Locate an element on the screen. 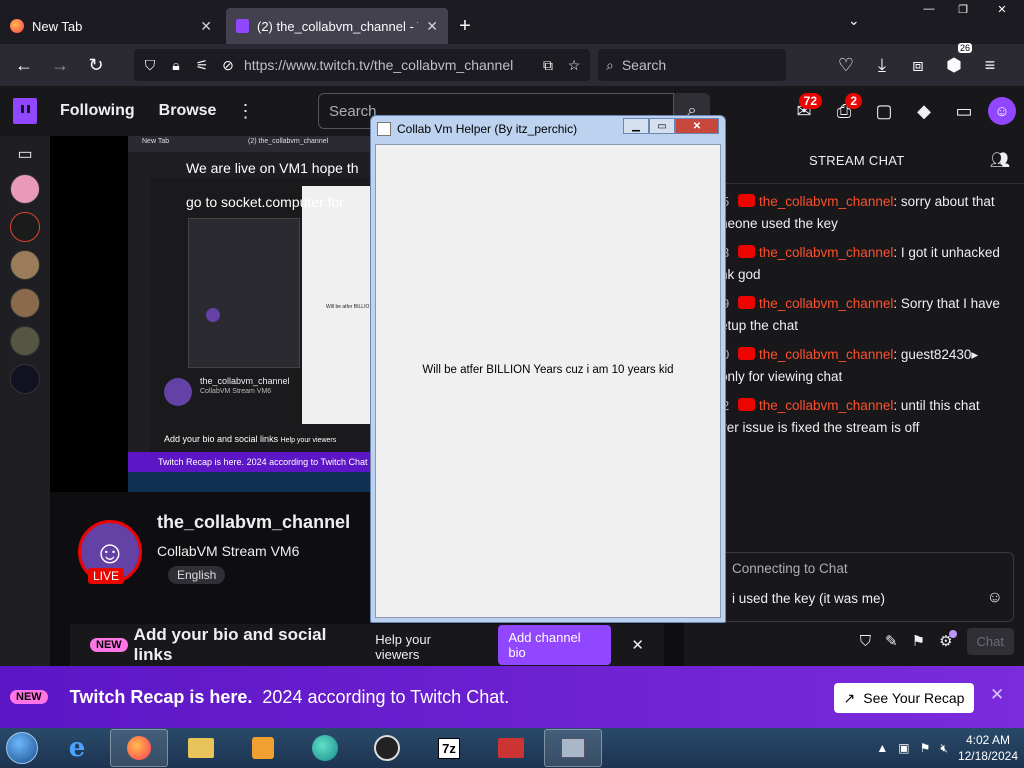 The height and width of the screenshot is (768, 1024). user-avatar-icon: ☺ is located at coordinates (1002, 111).